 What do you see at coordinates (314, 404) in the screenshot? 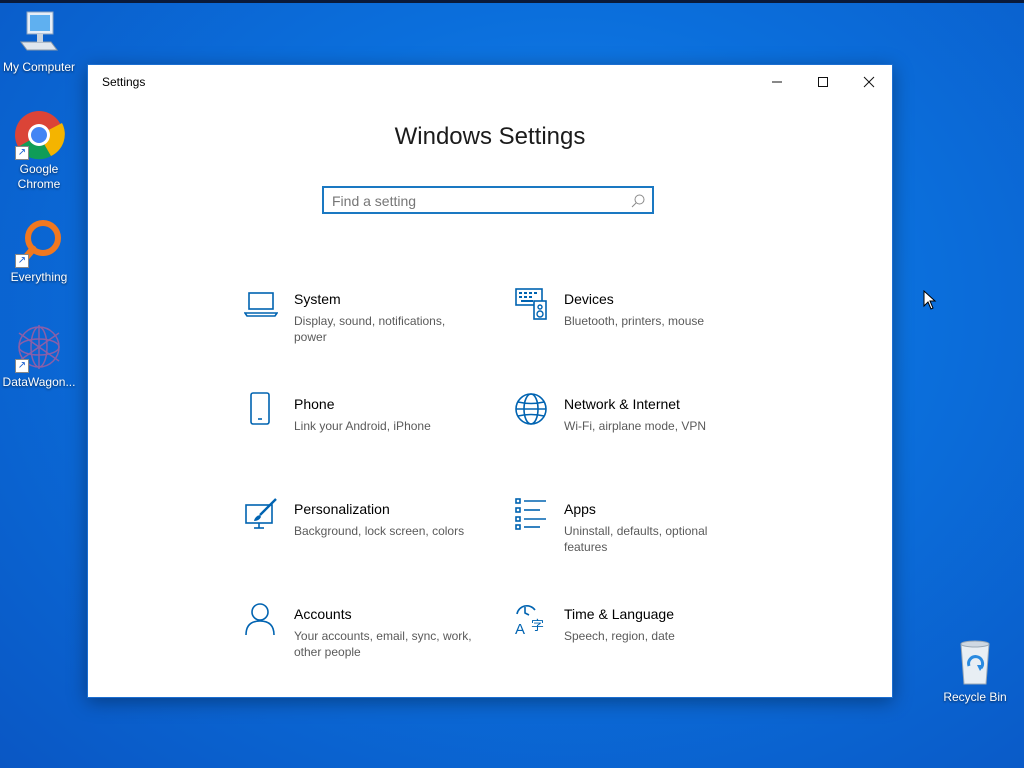
I see `category-name: Phone` at bounding box center [314, 404].